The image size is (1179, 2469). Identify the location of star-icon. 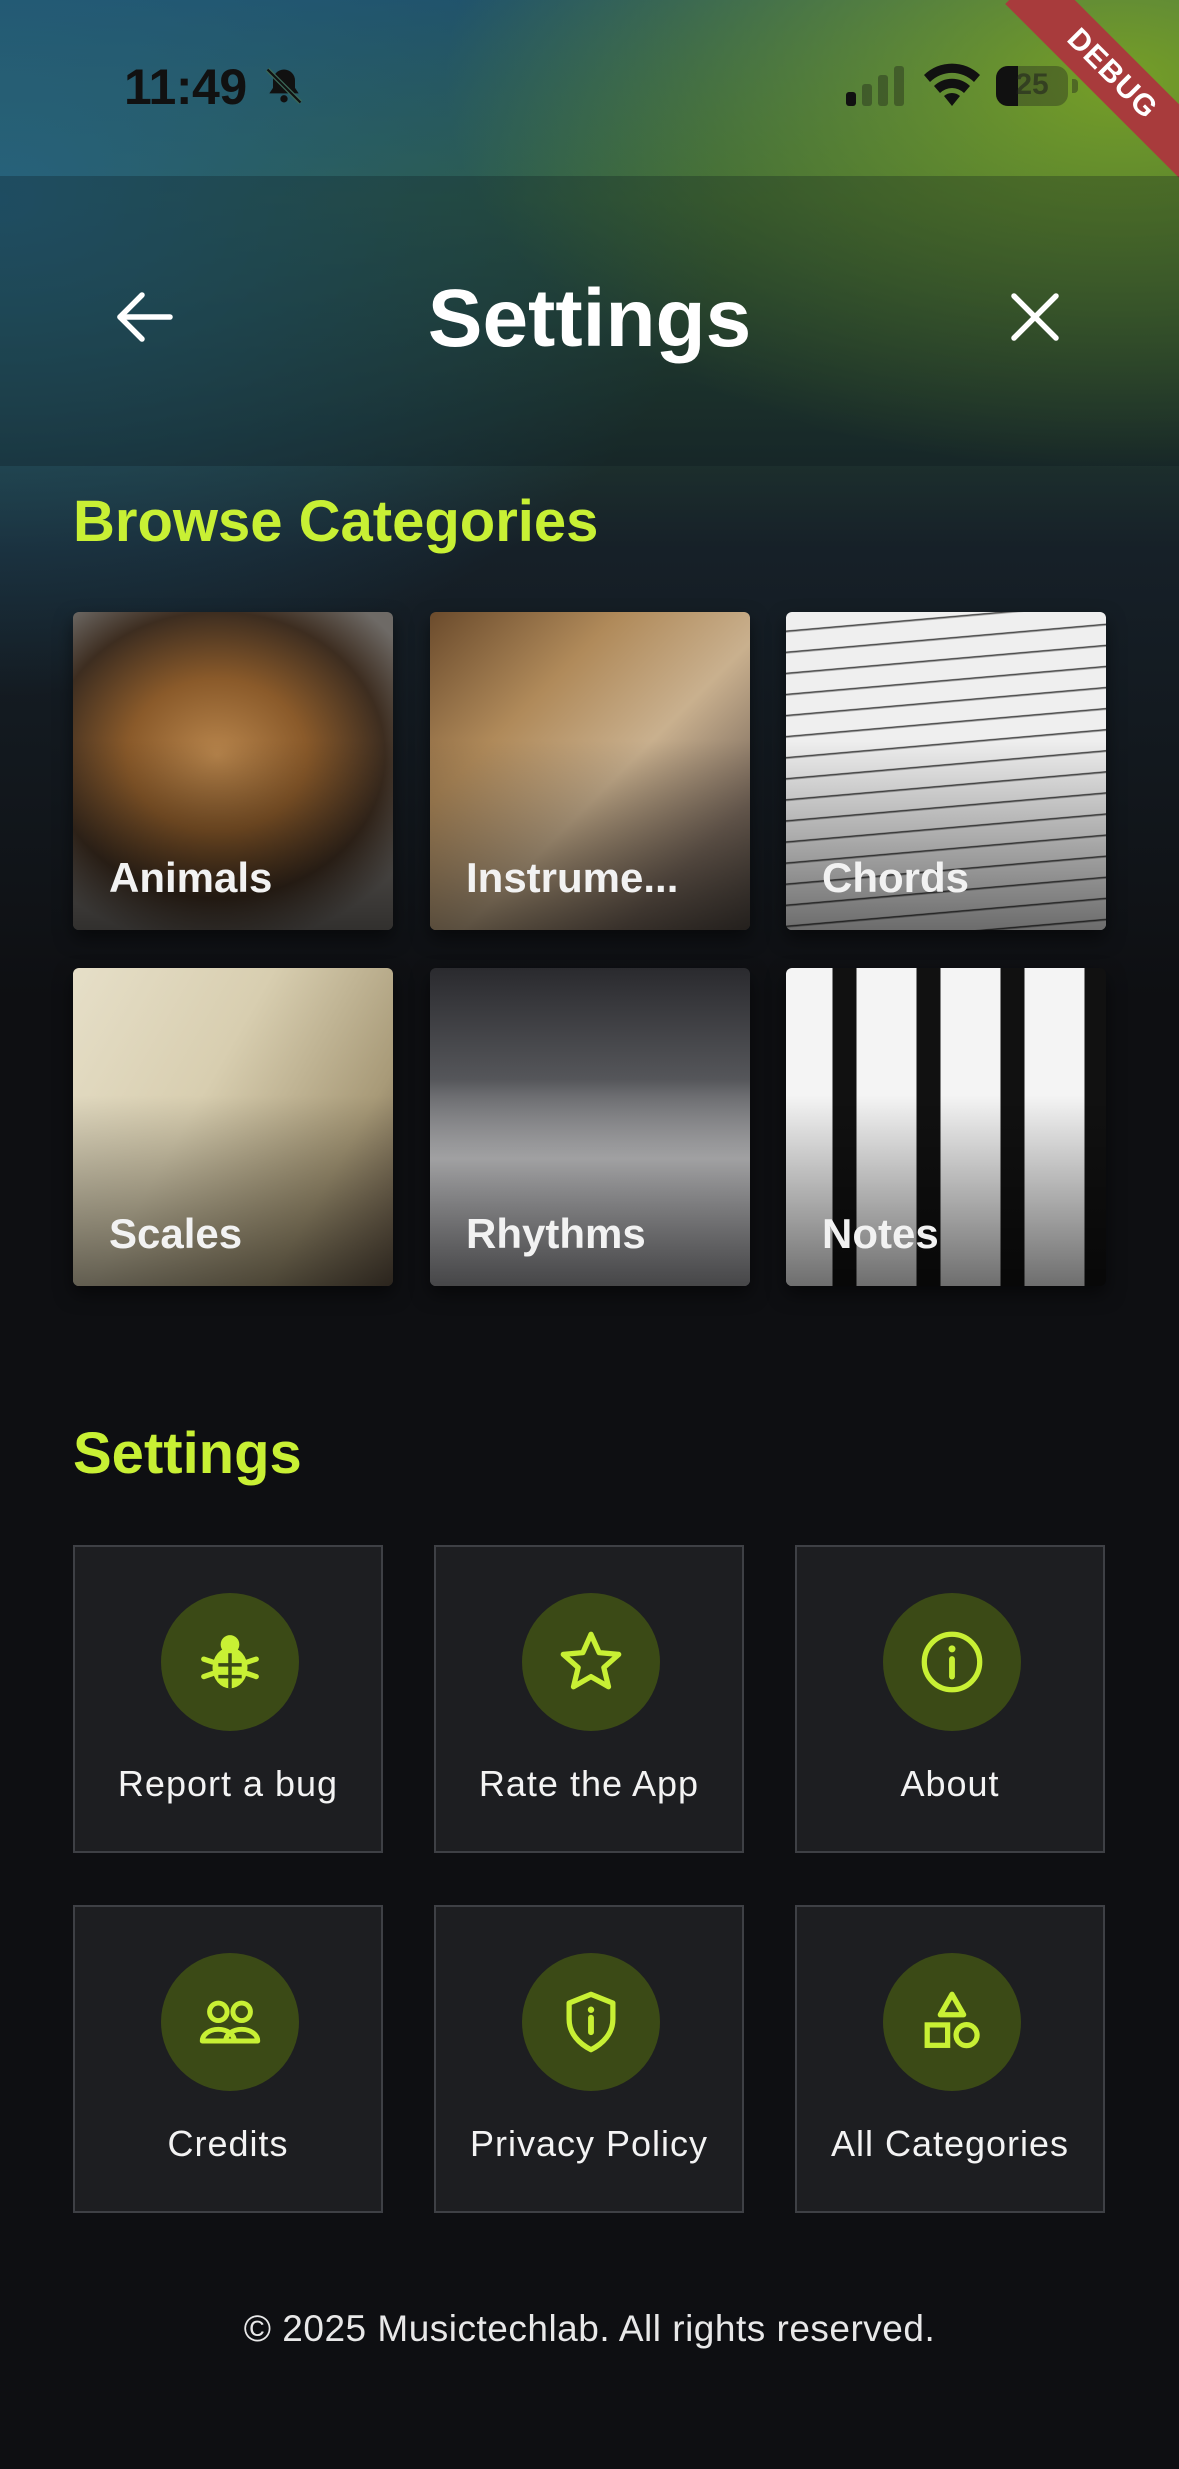
(591, 1660).